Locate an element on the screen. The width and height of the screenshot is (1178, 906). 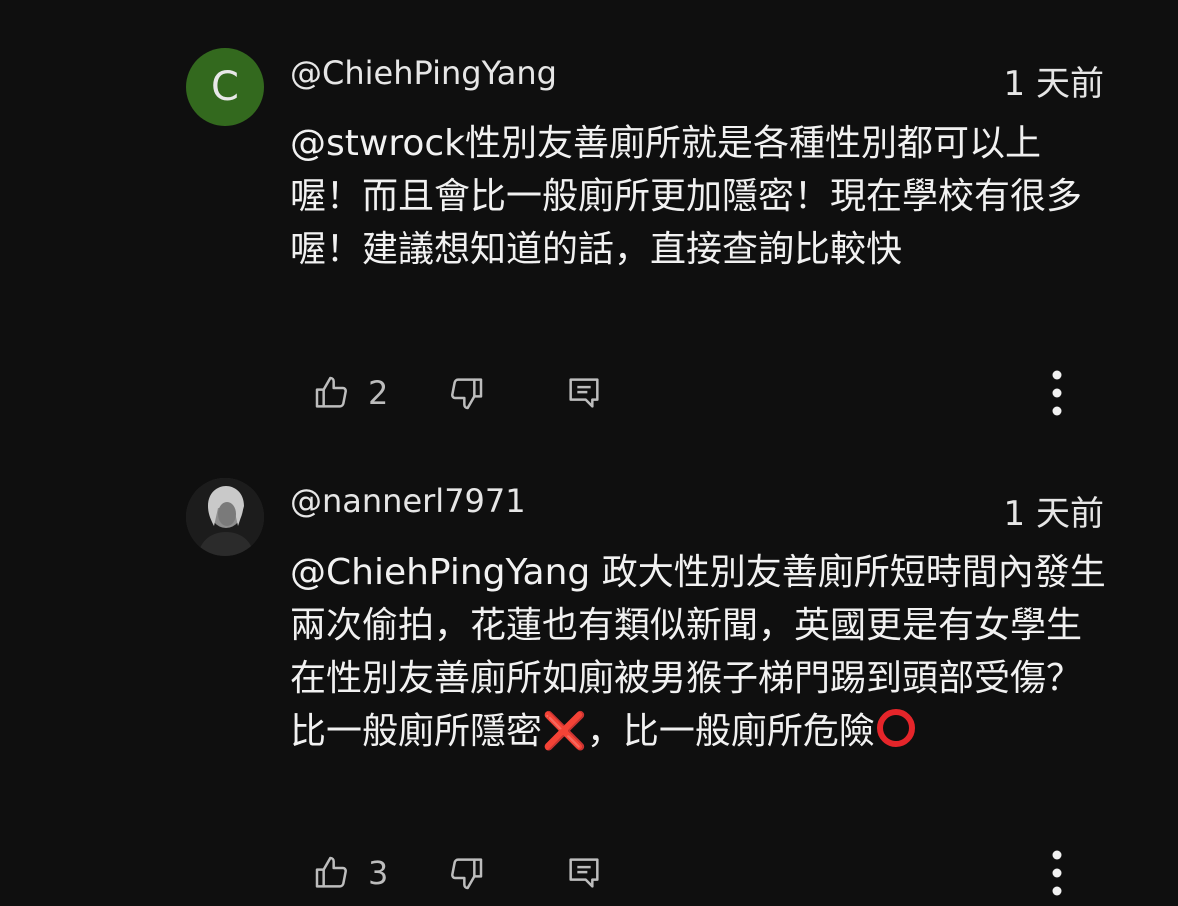
heavy-large-circle-icon is located at coordinates (895, 728).